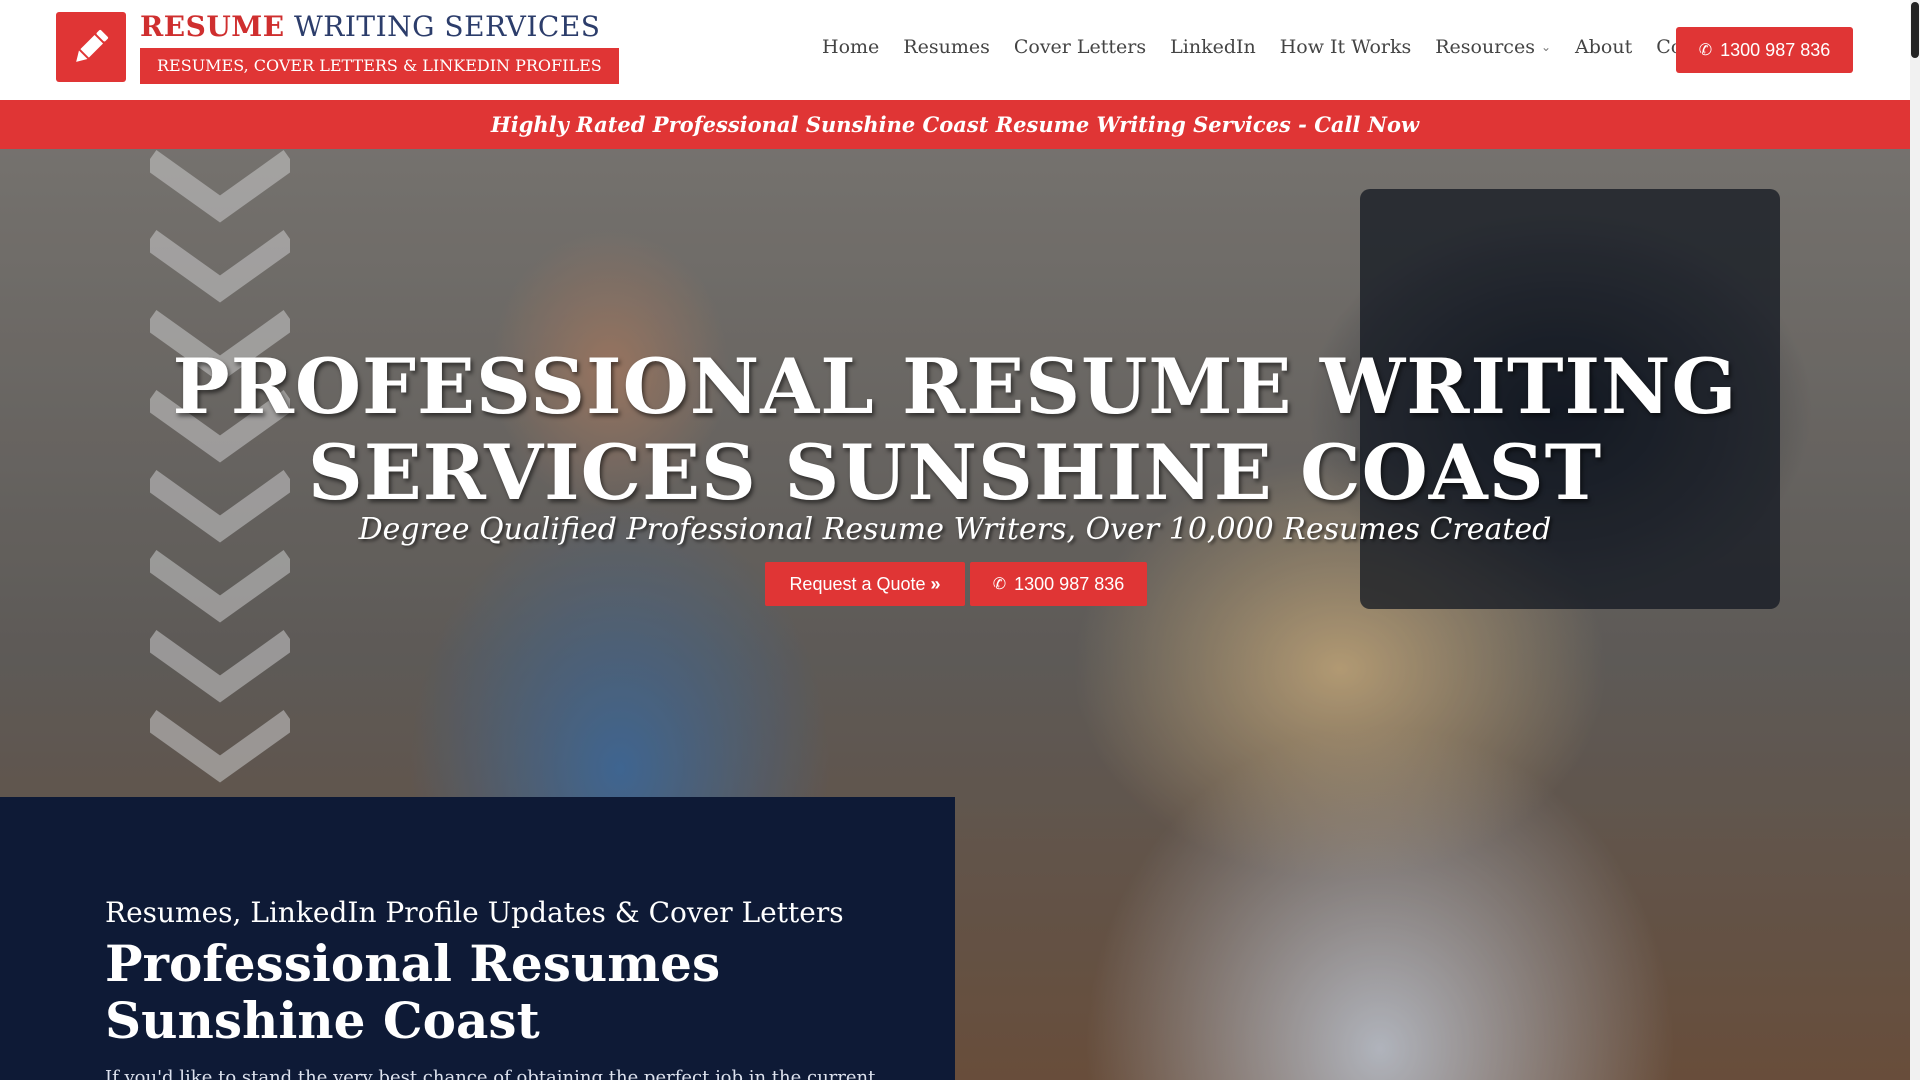 This screenshot has height=1080, width=1920. I want to click on hero-phone-button: ✆ 1300 987 836, so click(1058, 584).